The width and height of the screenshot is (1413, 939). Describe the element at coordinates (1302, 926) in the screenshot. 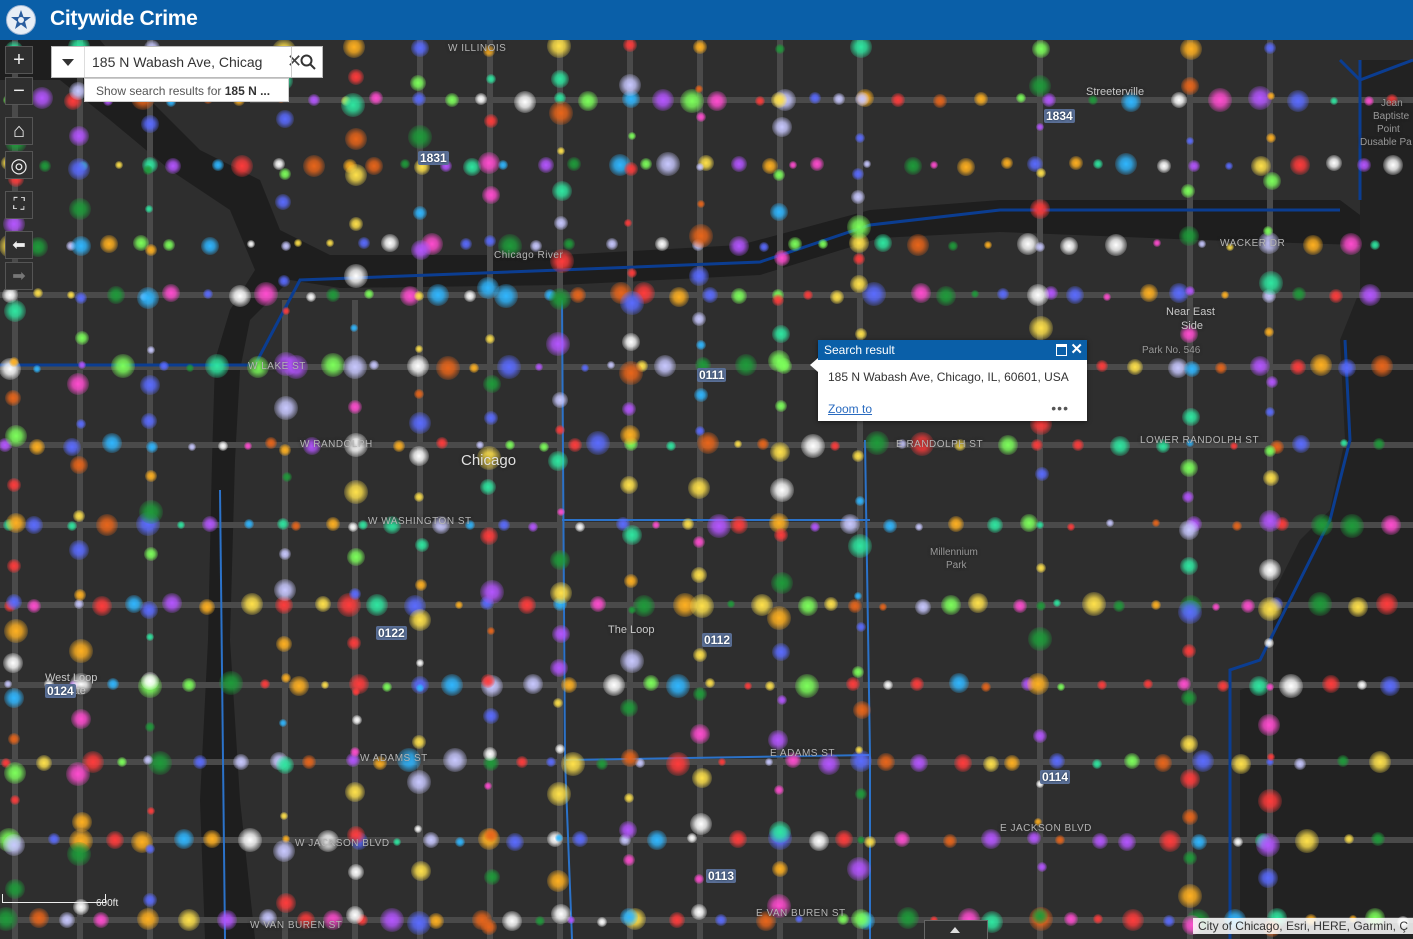

I see `attribution: City of Chicago, Esri, HERE, Garmin, Ç` at that location.